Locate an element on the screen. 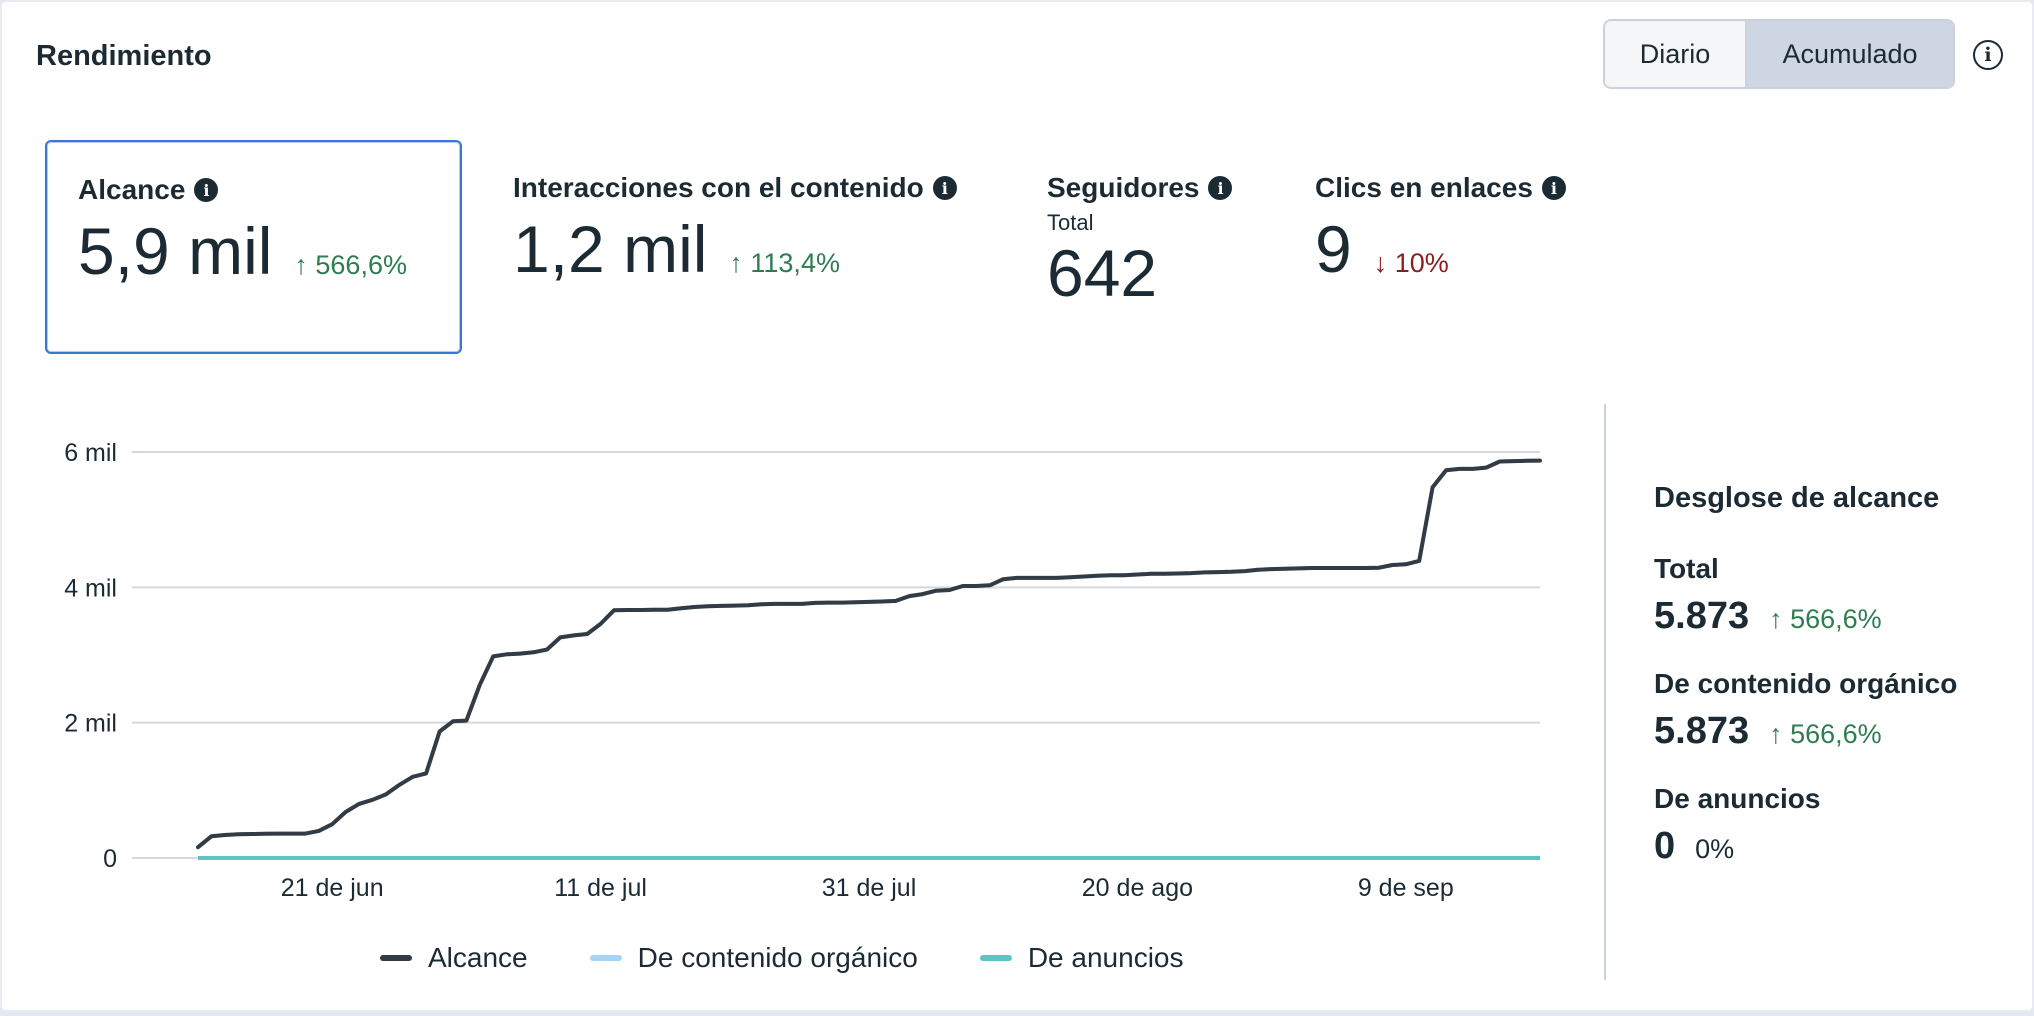 The height and width of the screenshot is (1016, 2034). y-tick-label: 2 mil is located at coordinates (90, 724).